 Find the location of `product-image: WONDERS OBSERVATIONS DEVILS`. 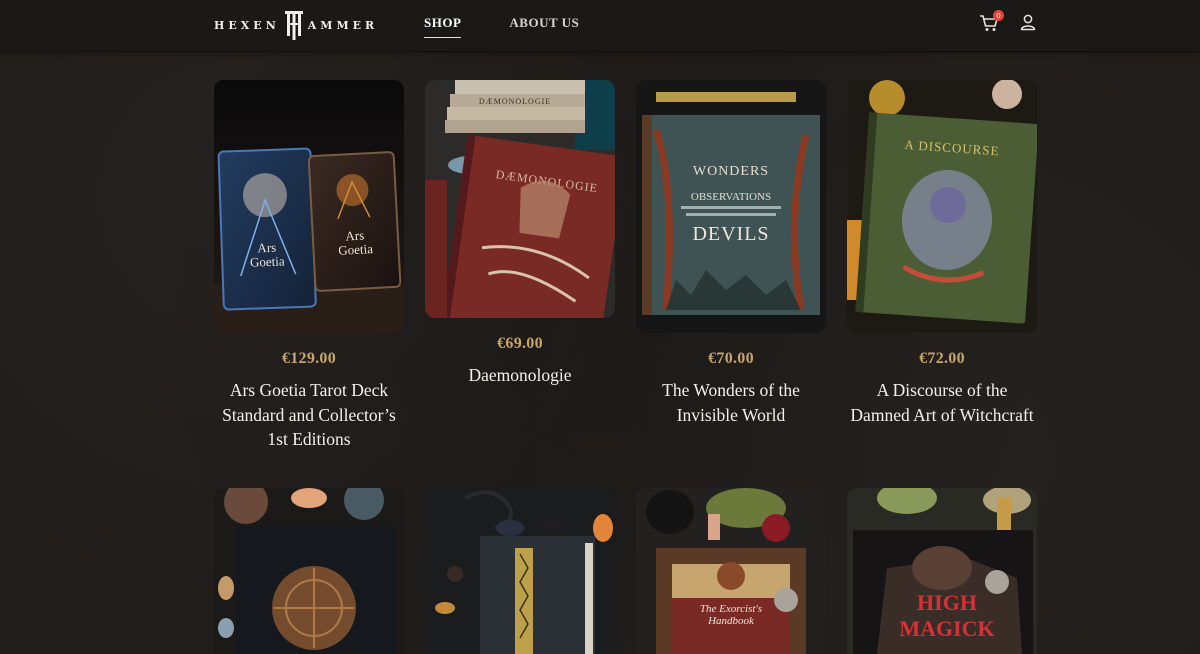

product-image: WONDERS OBSERVATIONS DEVILS is located at coordinates (731, 206).